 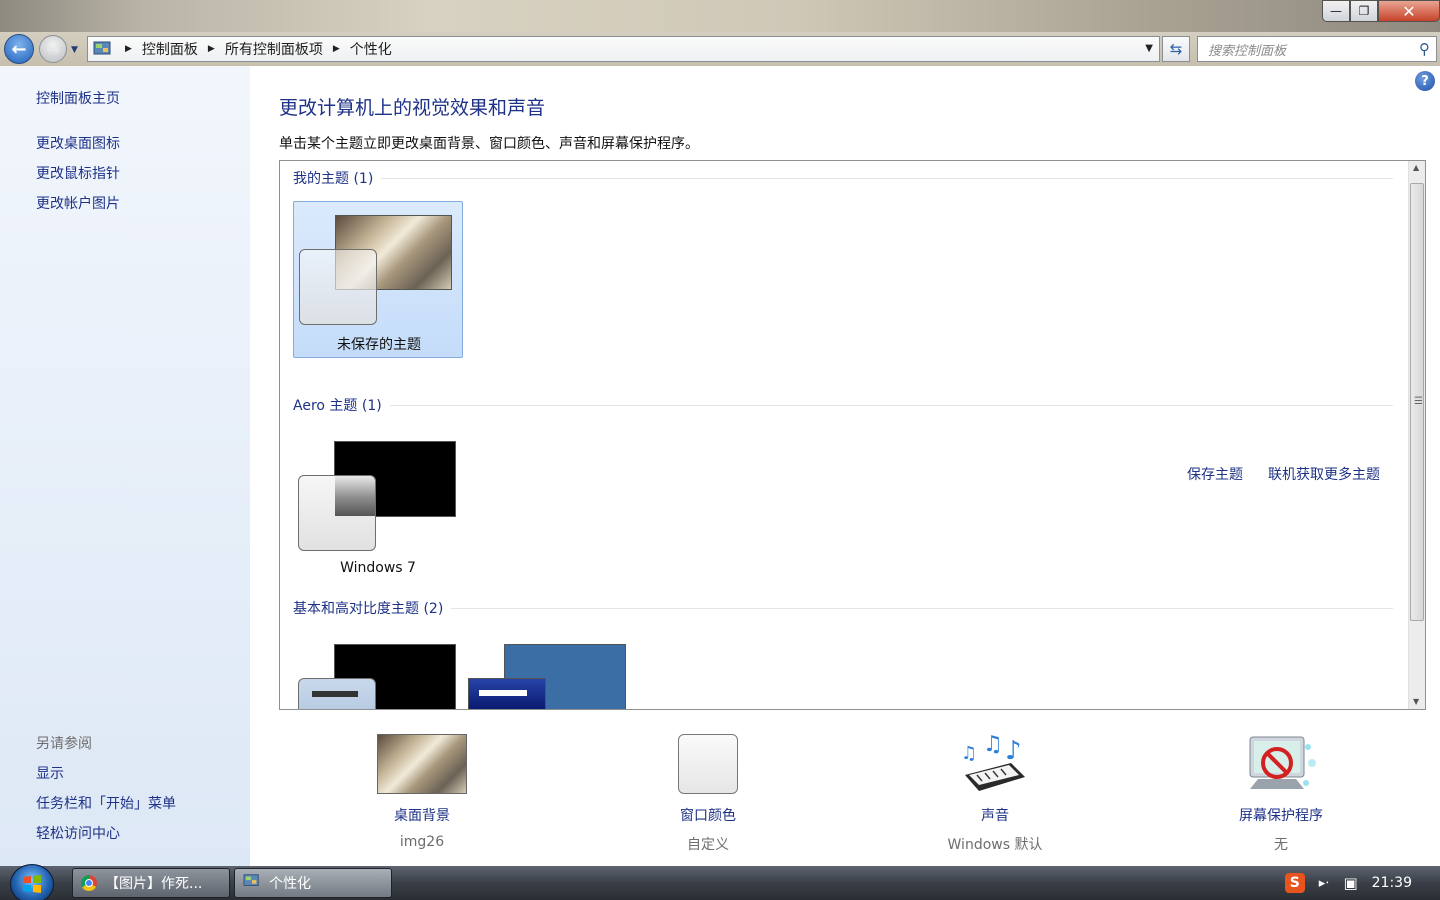 I want to click on breadcrumb-all-items: 所有控制面板项, so click(x=274, y=49).